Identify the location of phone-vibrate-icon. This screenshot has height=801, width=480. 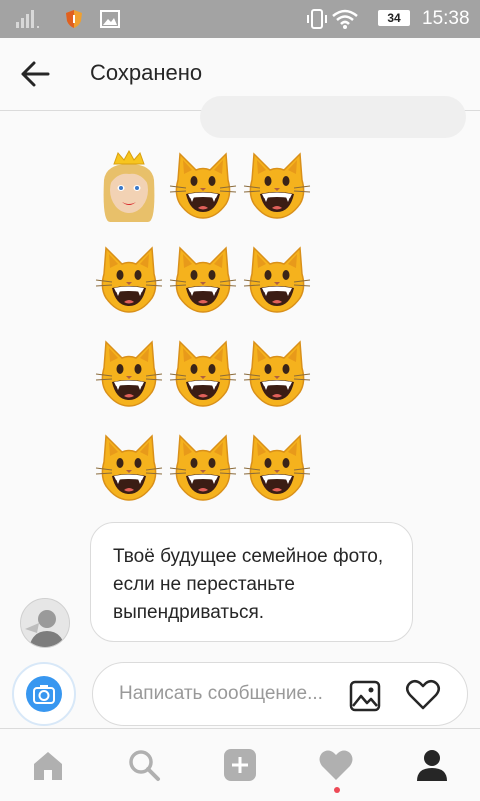
(317, 19).